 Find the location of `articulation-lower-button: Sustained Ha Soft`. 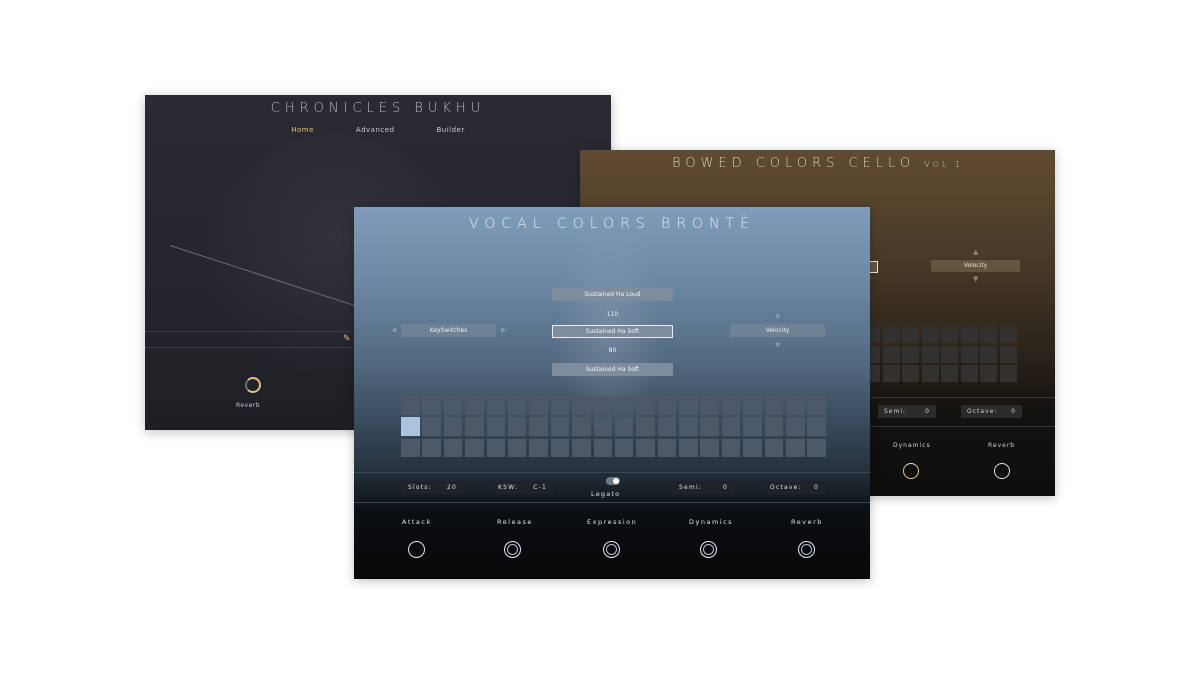

articulation-lower-button: Sustained Ha Soft is located at coordinates (612, 369).